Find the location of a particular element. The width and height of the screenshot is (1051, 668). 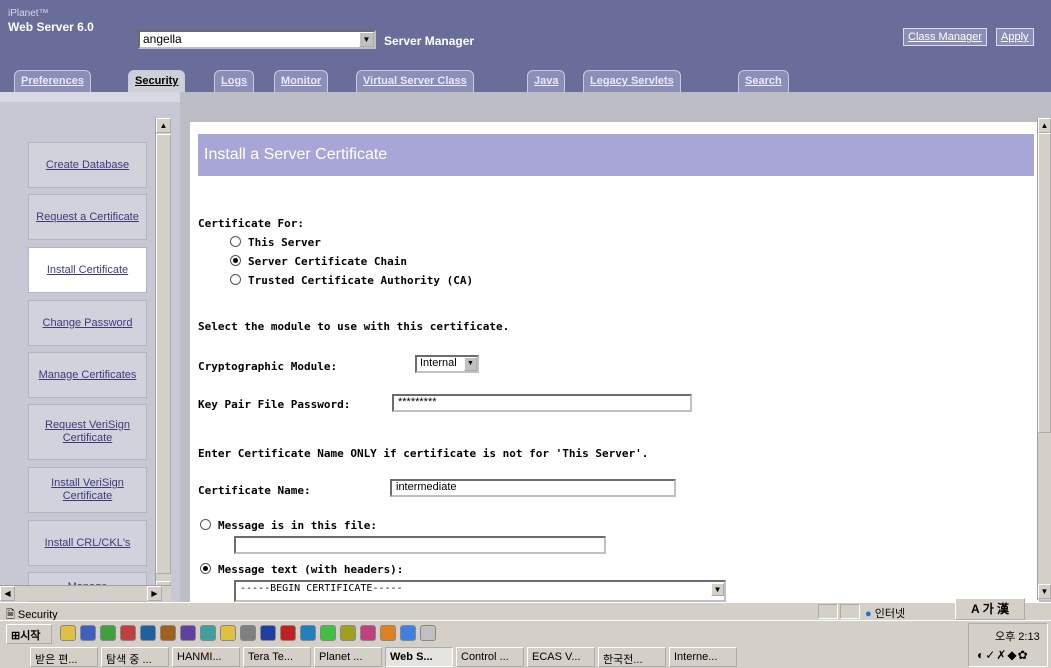

nav-install-verisign: Install VeriSign Certificate is located at coordinates (87, 490).